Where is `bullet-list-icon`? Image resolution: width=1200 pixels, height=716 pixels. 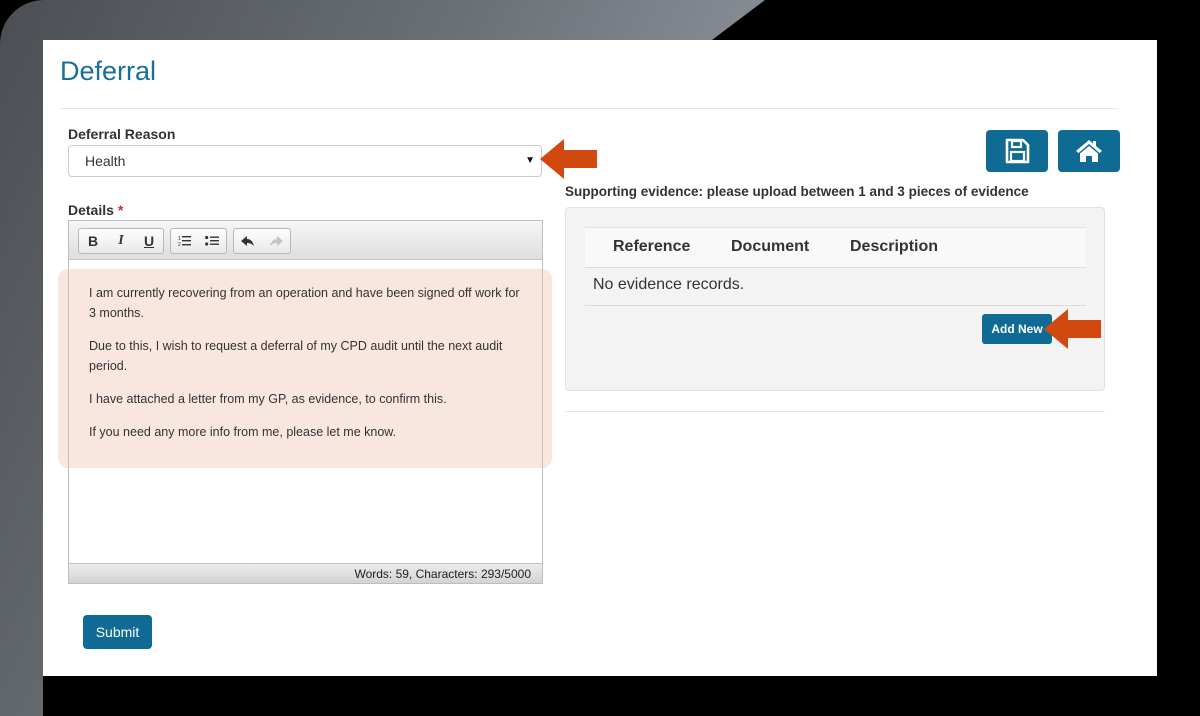 bullet-list-icon is located at coordinates (212, 240).